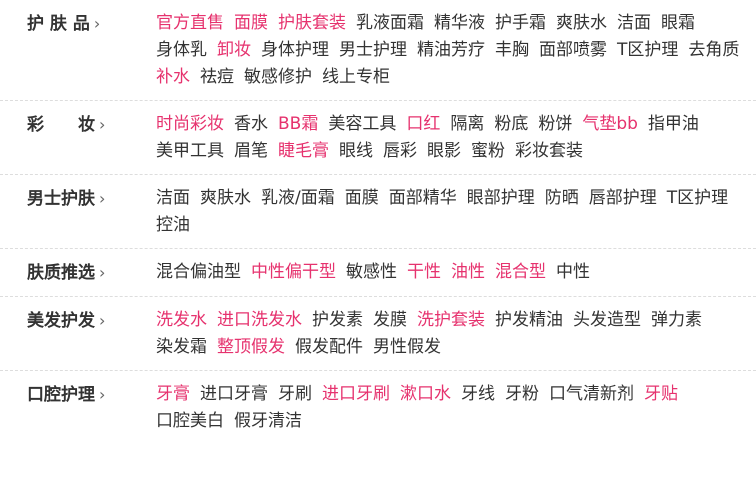 The width and height of the screenshot is (756, 477). Describe the element at coordinates (173, 394) in the screenshot. I see `subcategory-link: 牙膏` at that location.